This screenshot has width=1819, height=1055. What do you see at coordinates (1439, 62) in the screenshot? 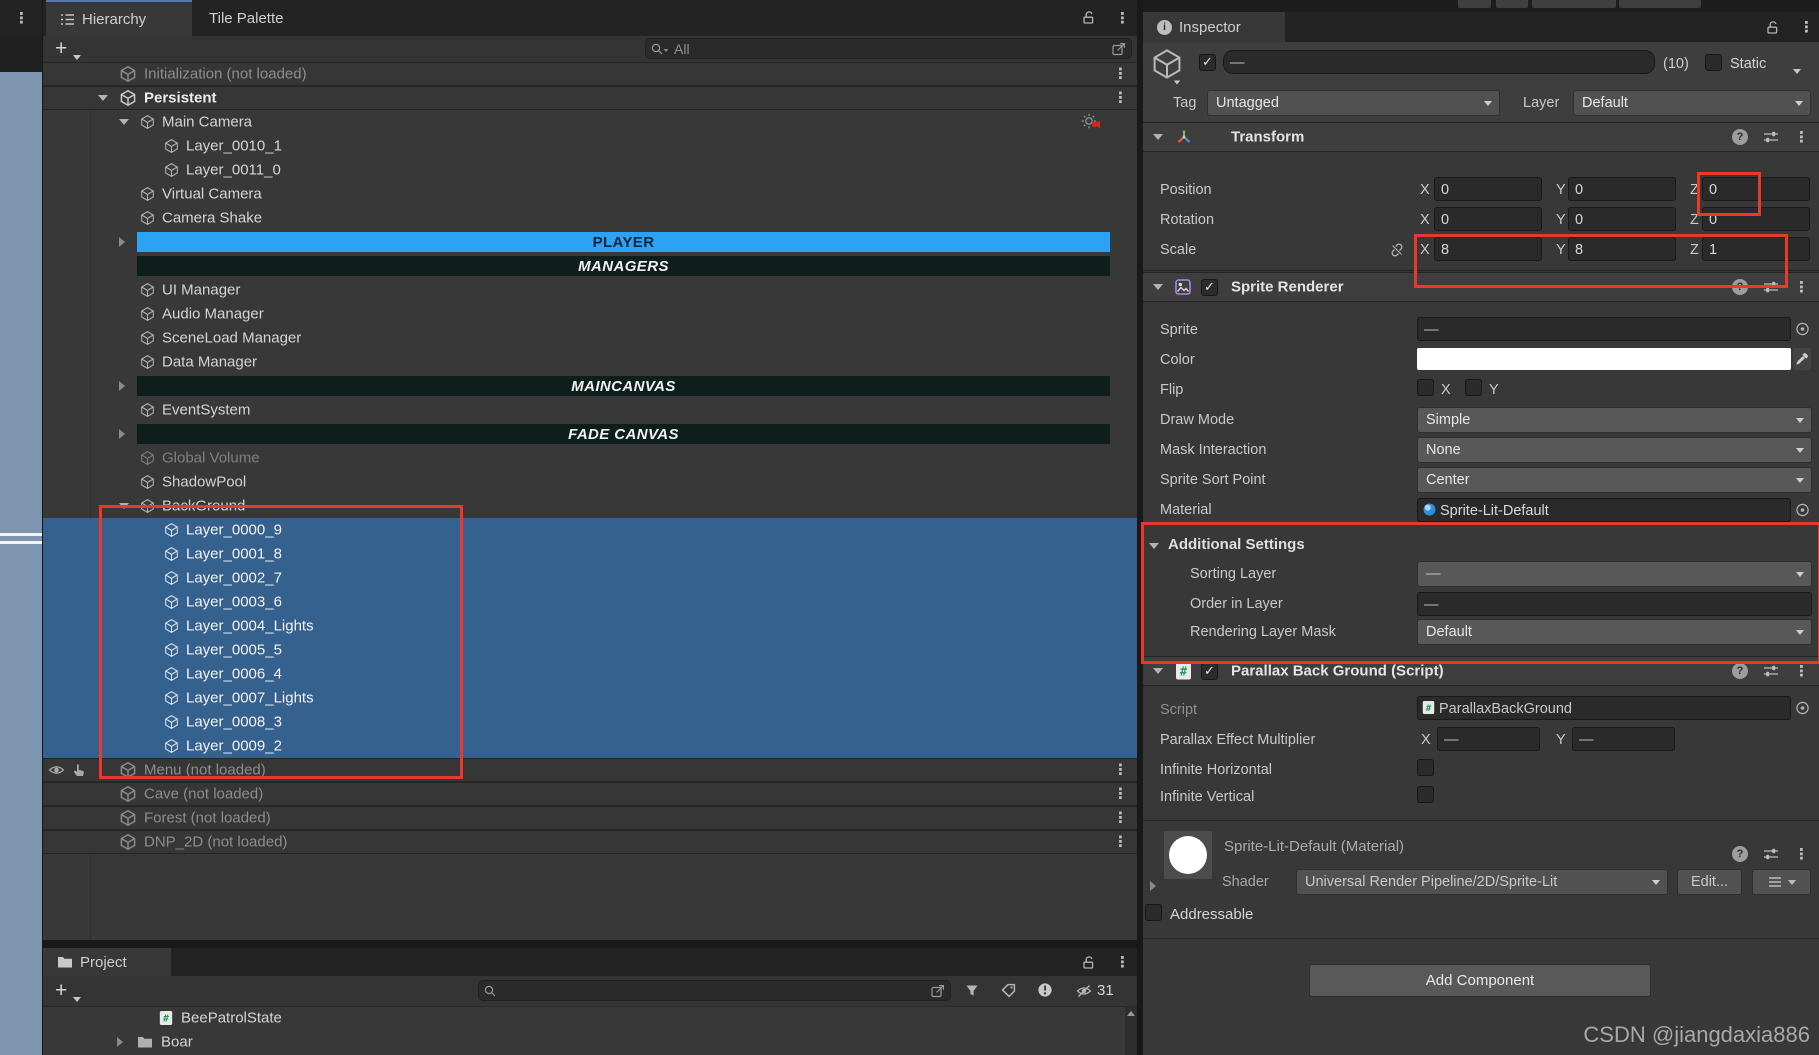
I see `name-field: —` at bounding box center [1439, 62].